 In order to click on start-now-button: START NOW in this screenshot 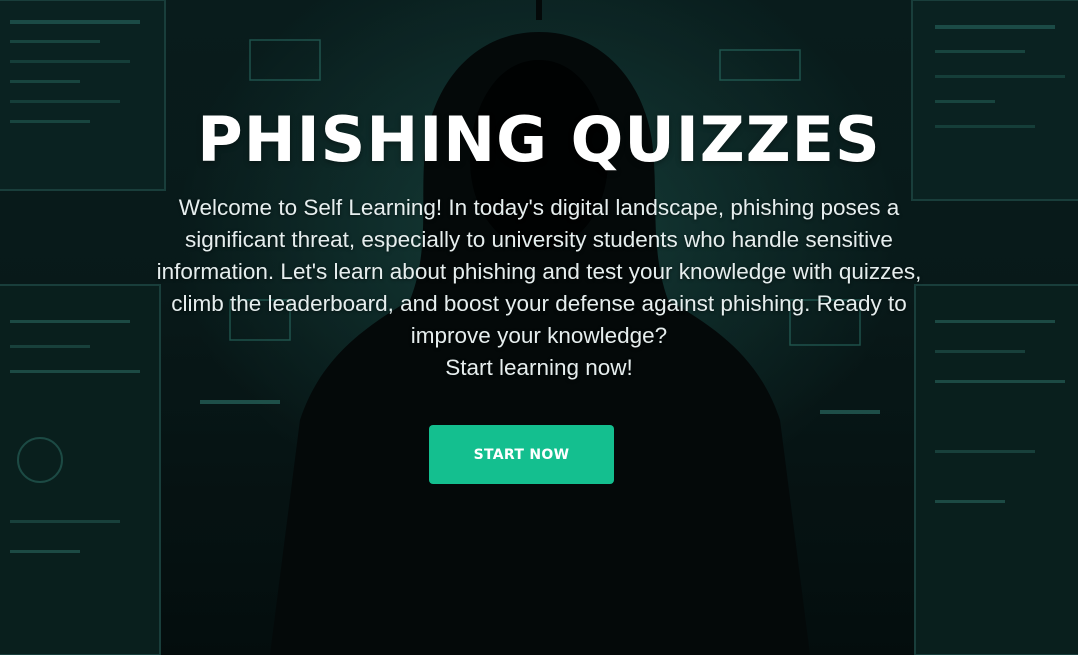, I will do `click(521, 454)`.